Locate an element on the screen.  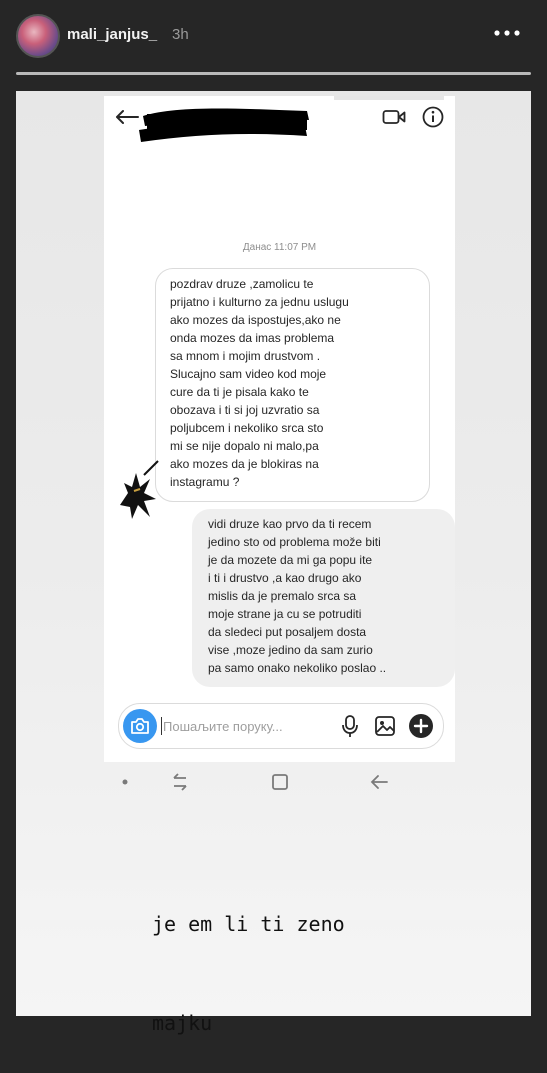
redacted-name-scribble is located at coordinates (224, 125).